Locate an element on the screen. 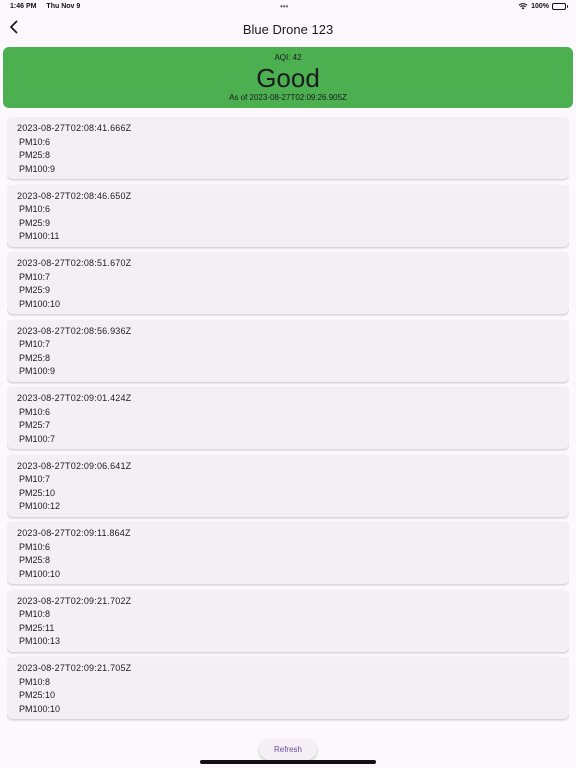 The width and height of the screenshot is (576, 768). reading-pm100: PM100:13 is located at coordinates (40, 641).